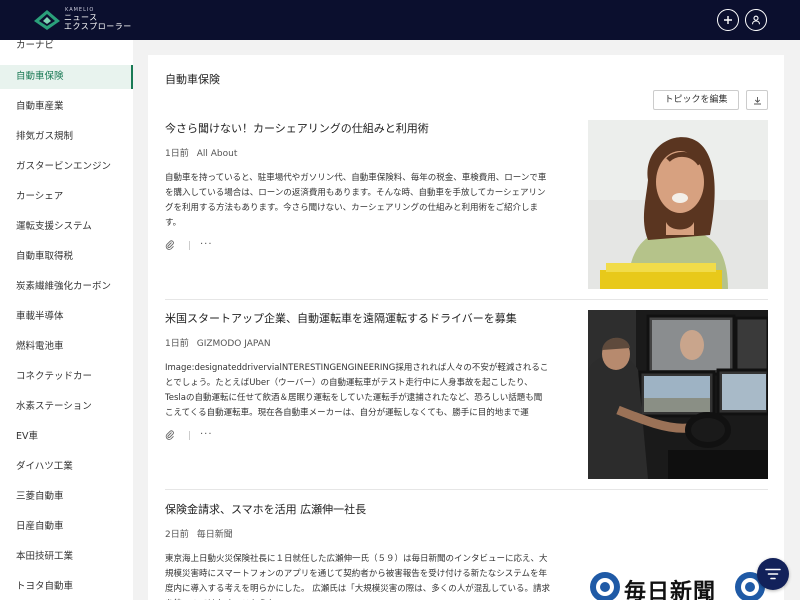 The height and width of the screenshot is (600, 800). I want to click on download-button, so click(757, 100).